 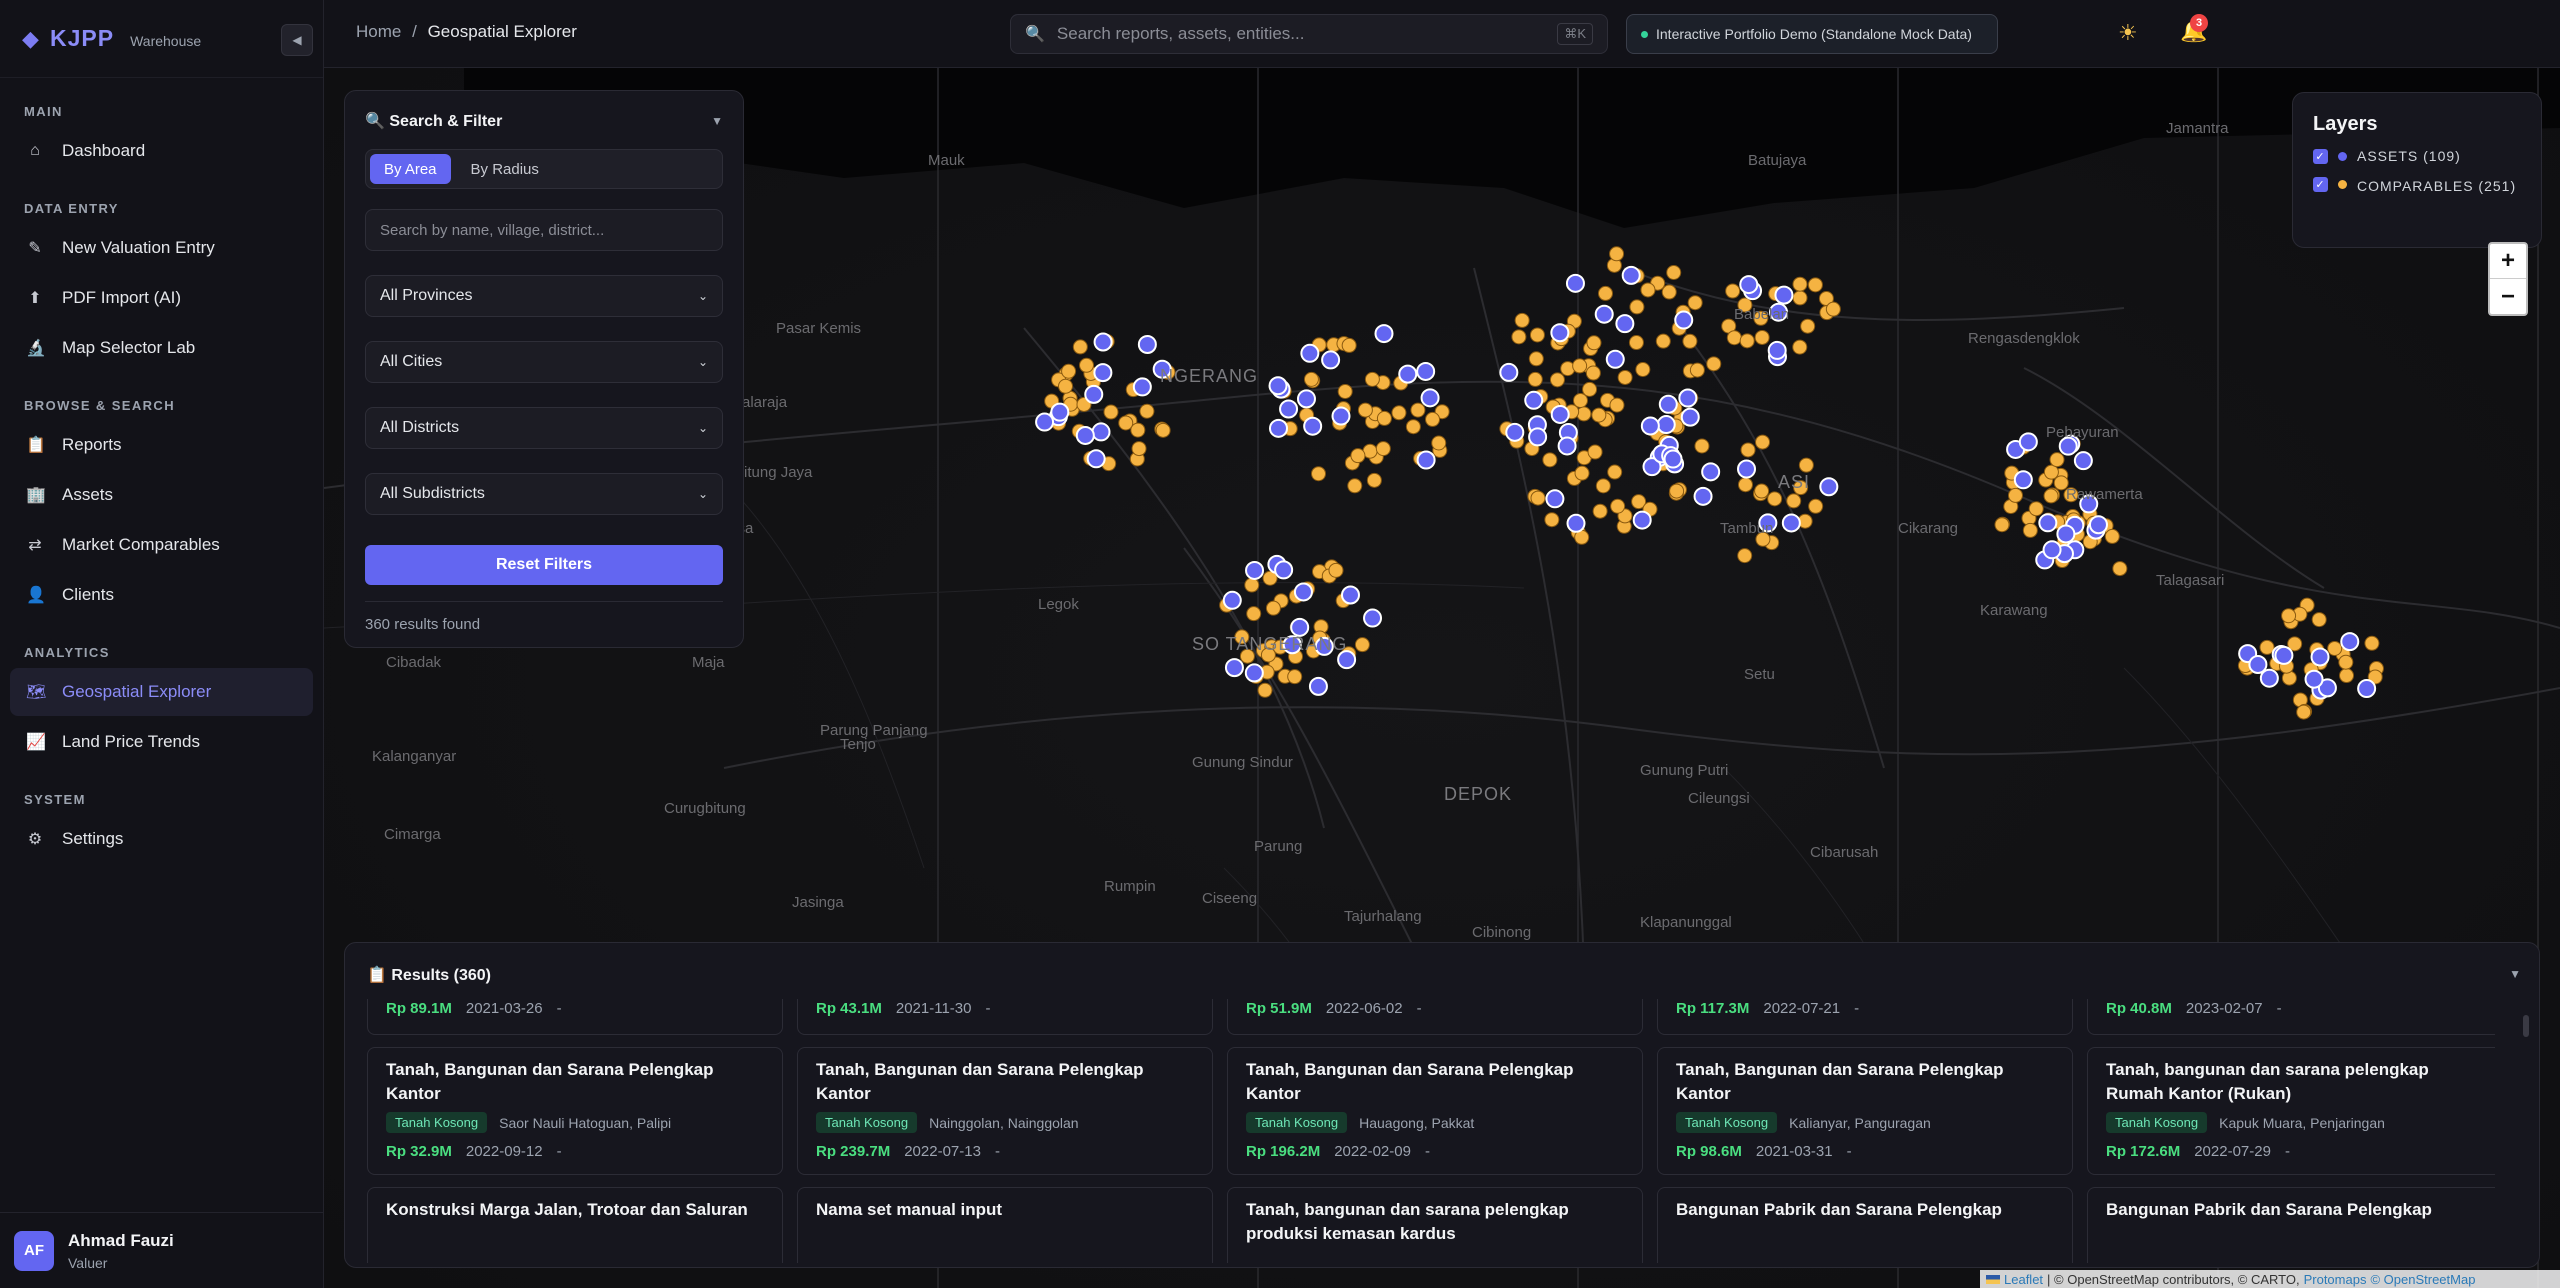 What do you see at coordinates (161, 495) in the screenshot?
I see `sidebar-item-assets: 🏢 Assets` at bounding box center [161, 495].